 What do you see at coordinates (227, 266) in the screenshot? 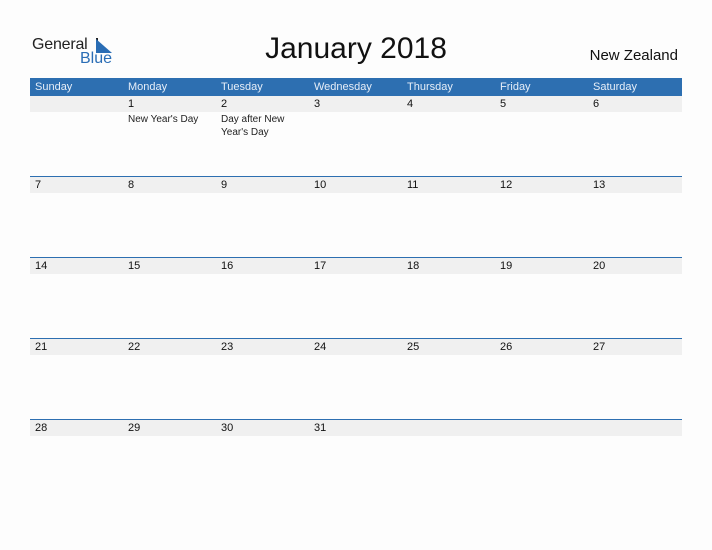
I see `day-number: 16` at bounding box center [227, 266].